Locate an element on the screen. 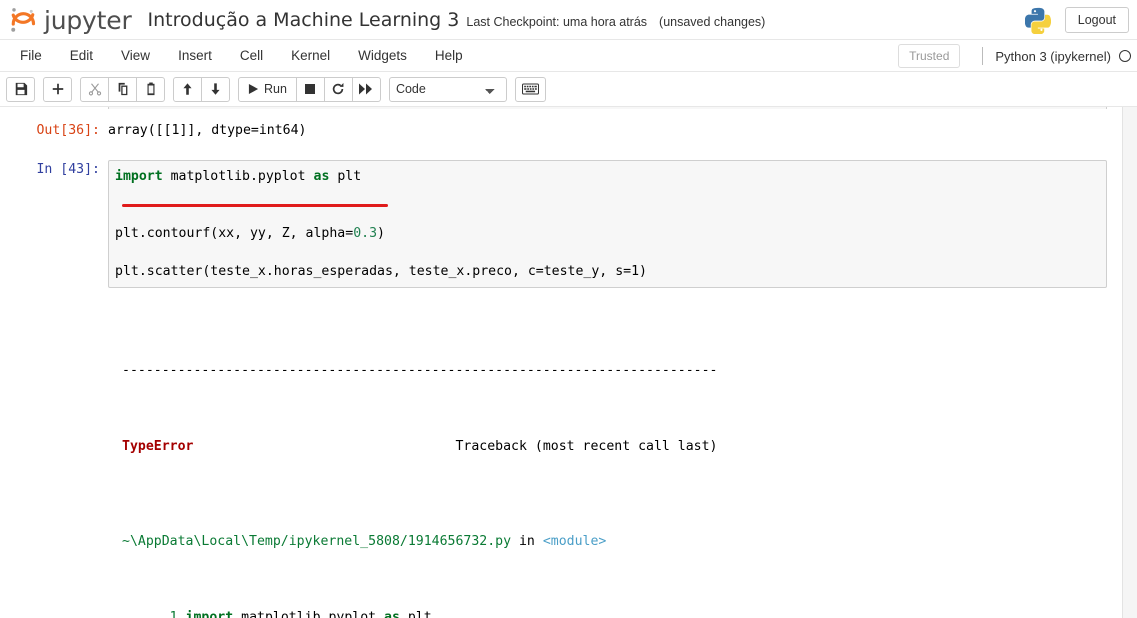  stop-square-icon is located at coordinates (310, 89).